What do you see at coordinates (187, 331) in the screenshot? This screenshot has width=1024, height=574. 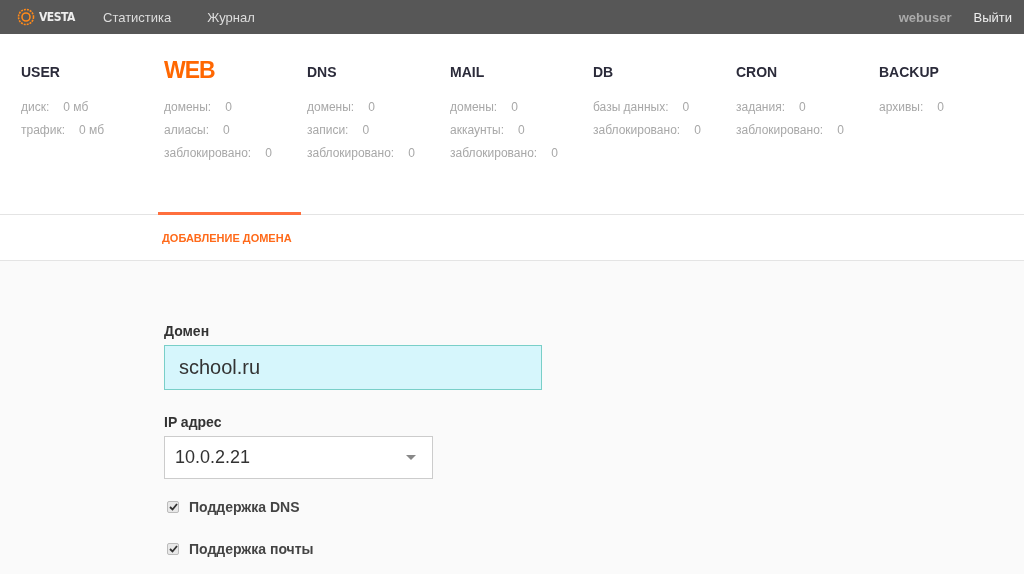 I see `field-label: Домен` at bounding box center [187, 331].